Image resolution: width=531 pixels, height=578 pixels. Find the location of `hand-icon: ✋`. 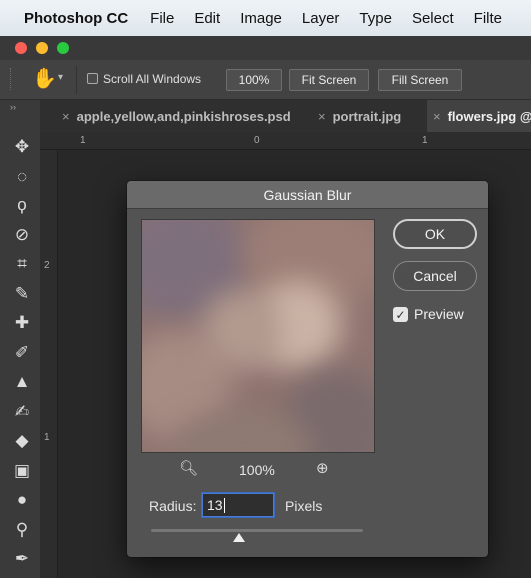

hand-icon: ✋ is located at coordinates (44, 78).